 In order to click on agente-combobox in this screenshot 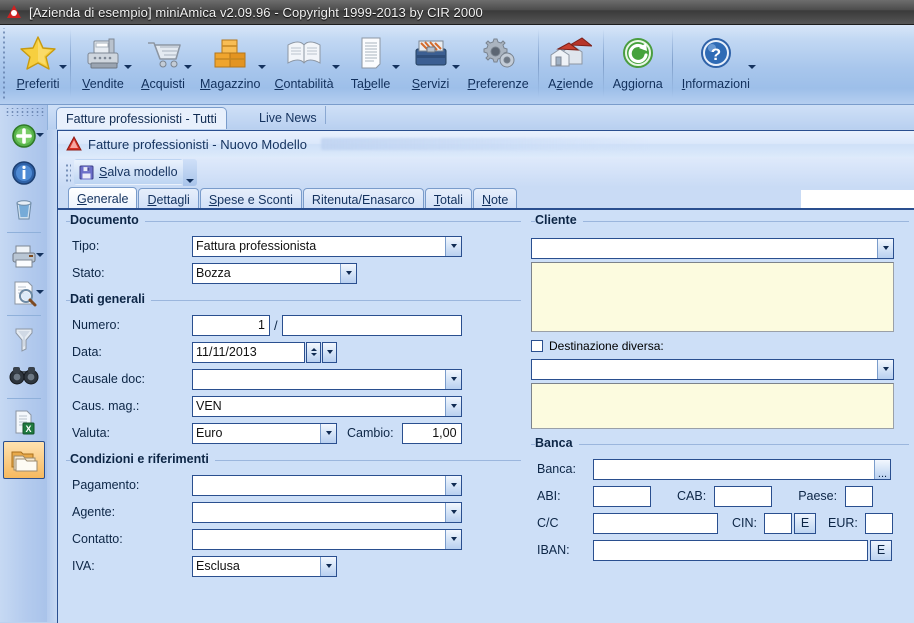, I will do `click(327, 512)`.